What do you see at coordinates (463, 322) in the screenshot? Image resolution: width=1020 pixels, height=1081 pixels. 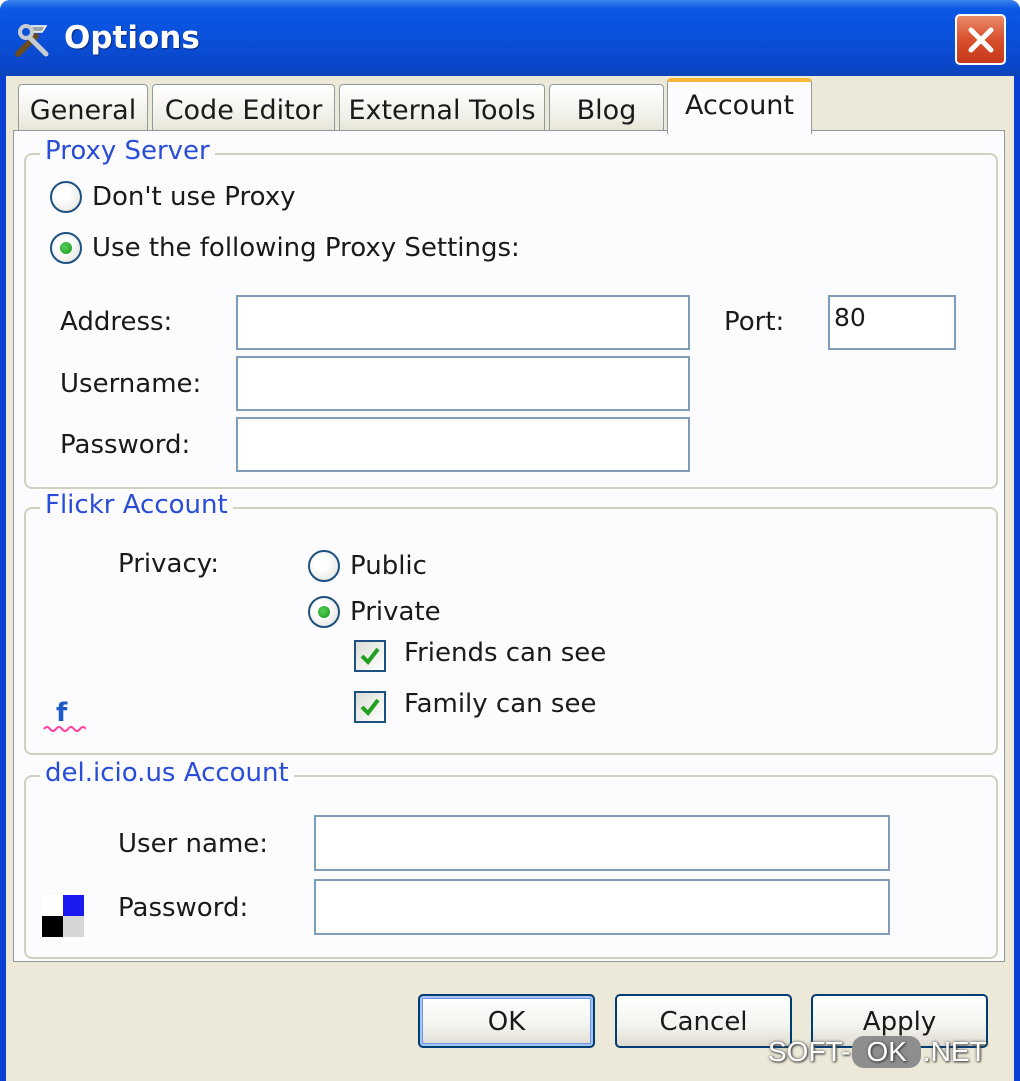 I see `proxy-address-input` at bounding box center [463, 322].